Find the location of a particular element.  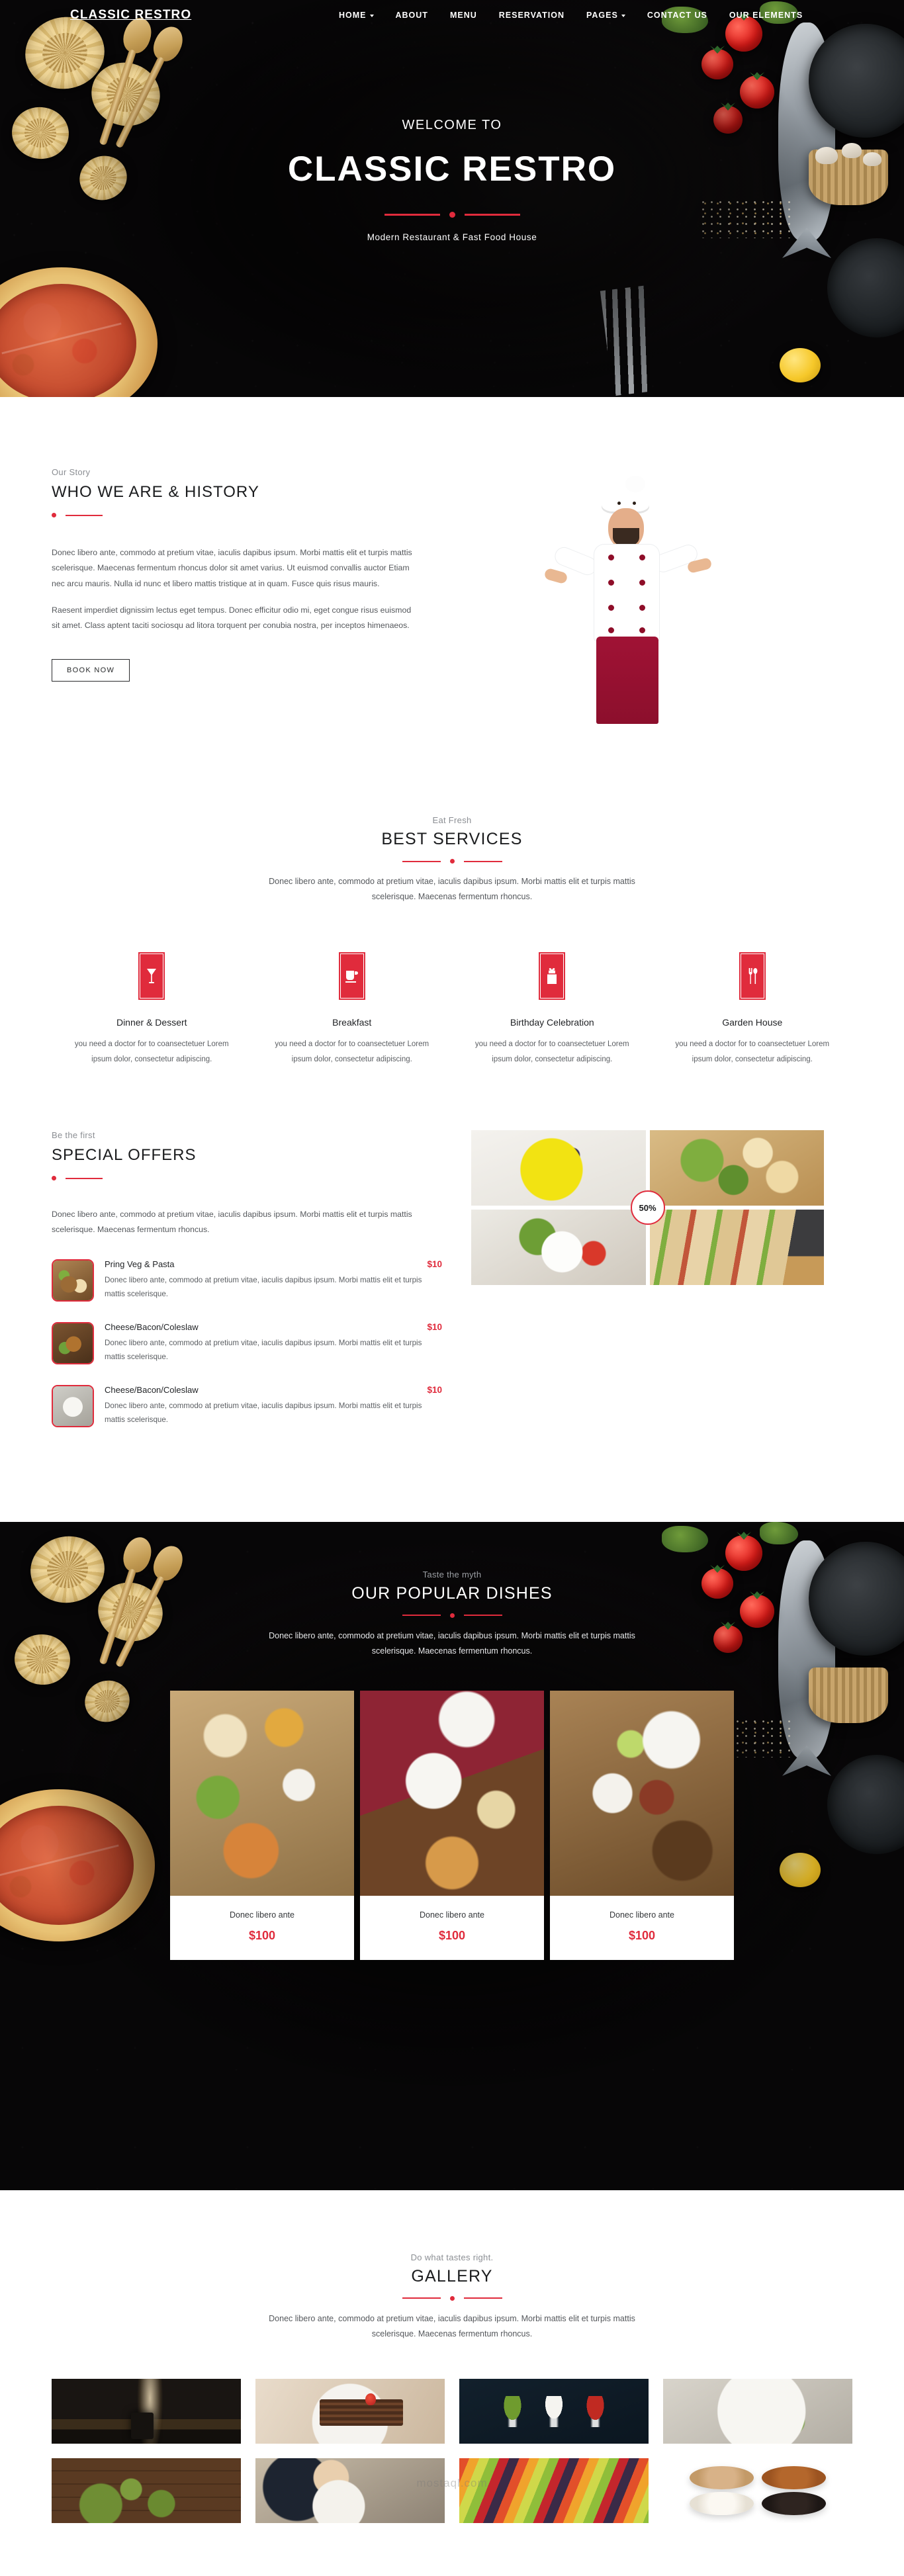

nav-item-our-elements: OUR ELEMENTS is located at coordinates (766, 15).